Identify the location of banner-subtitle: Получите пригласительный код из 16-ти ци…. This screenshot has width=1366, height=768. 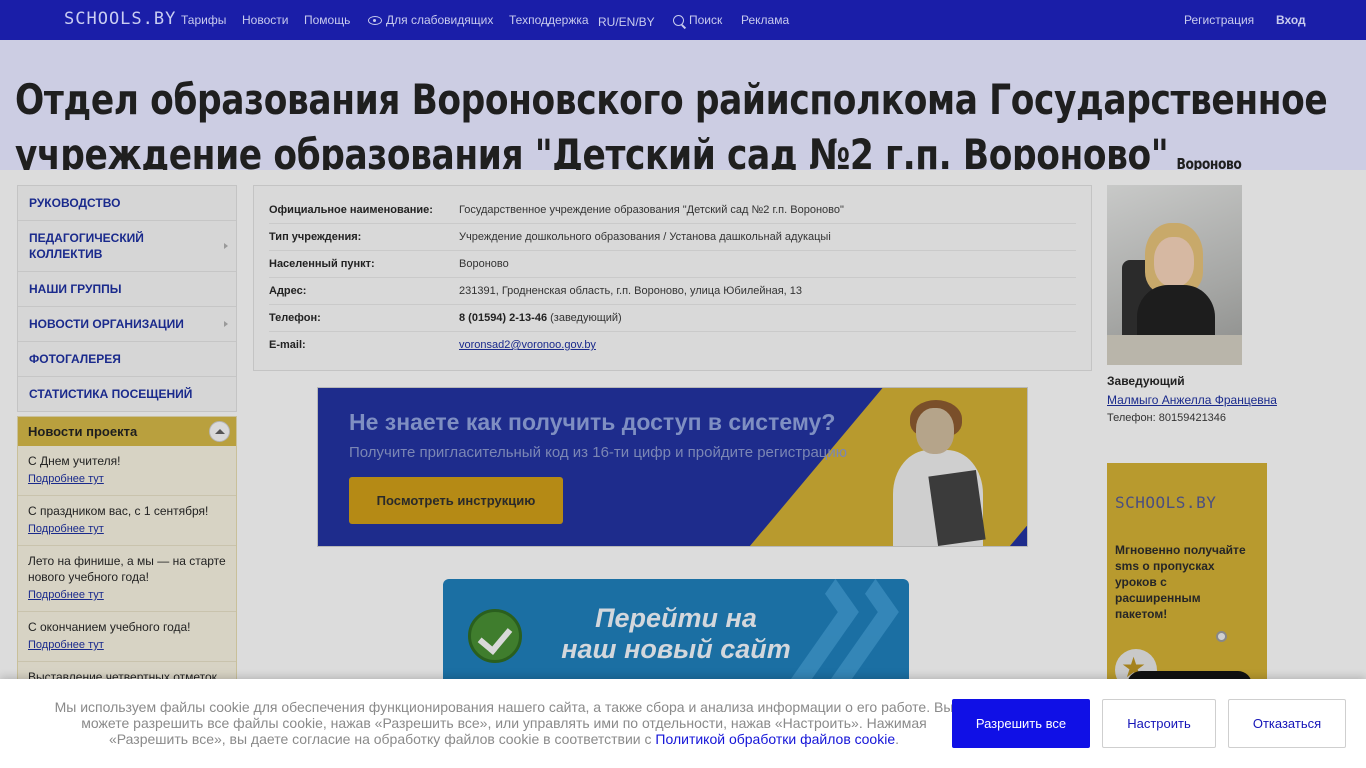
(598, 452).